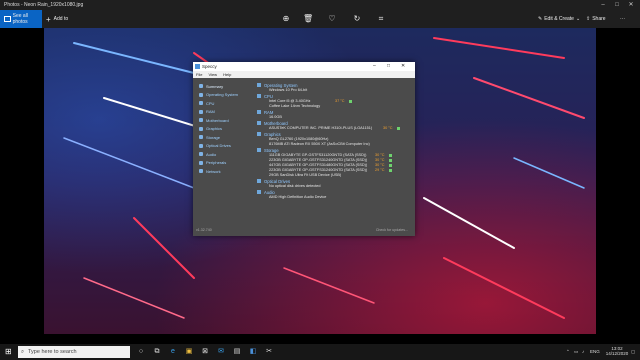 This screenshot has width=640, height=360. I want to click on more-icon: ···, so click(622, 19).